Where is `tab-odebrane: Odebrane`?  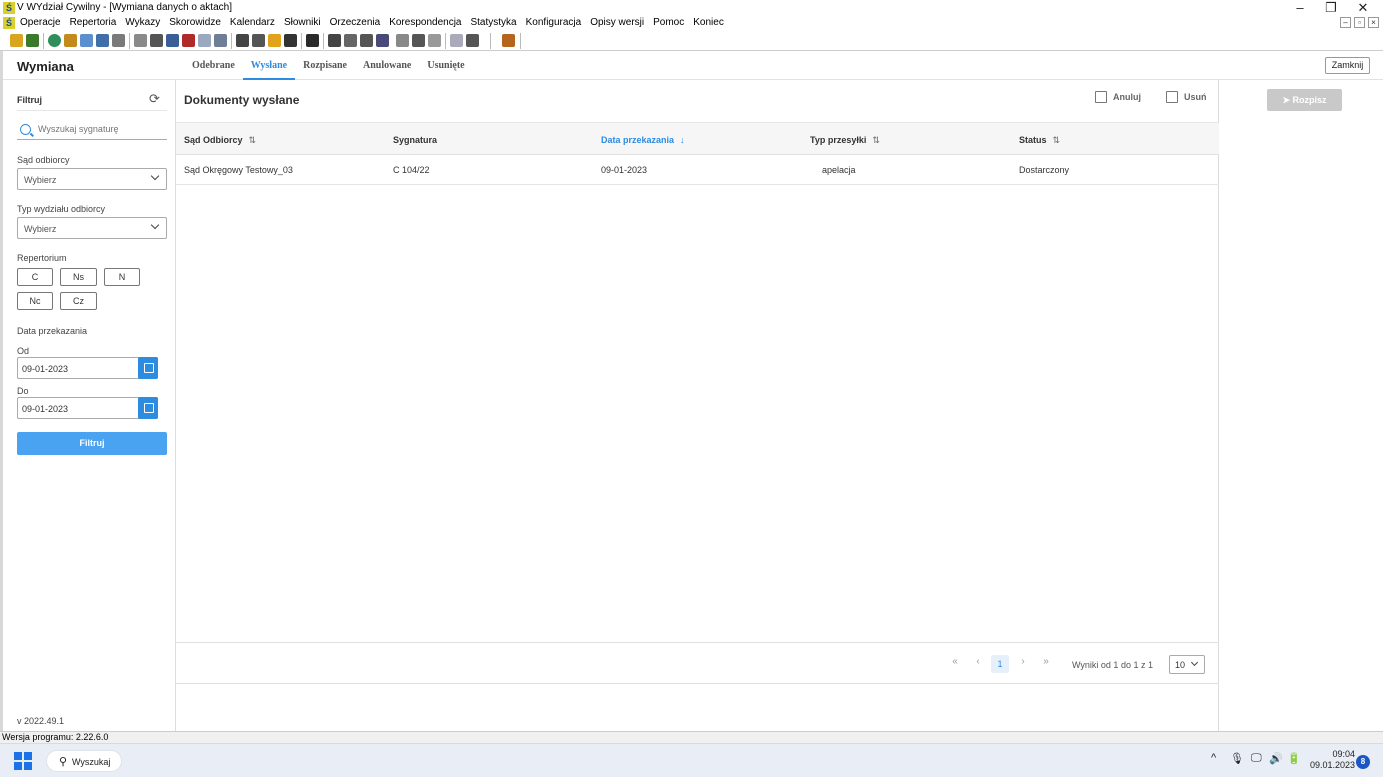 tab-odebrane: Odebrane is located at coordinates (213, 65).